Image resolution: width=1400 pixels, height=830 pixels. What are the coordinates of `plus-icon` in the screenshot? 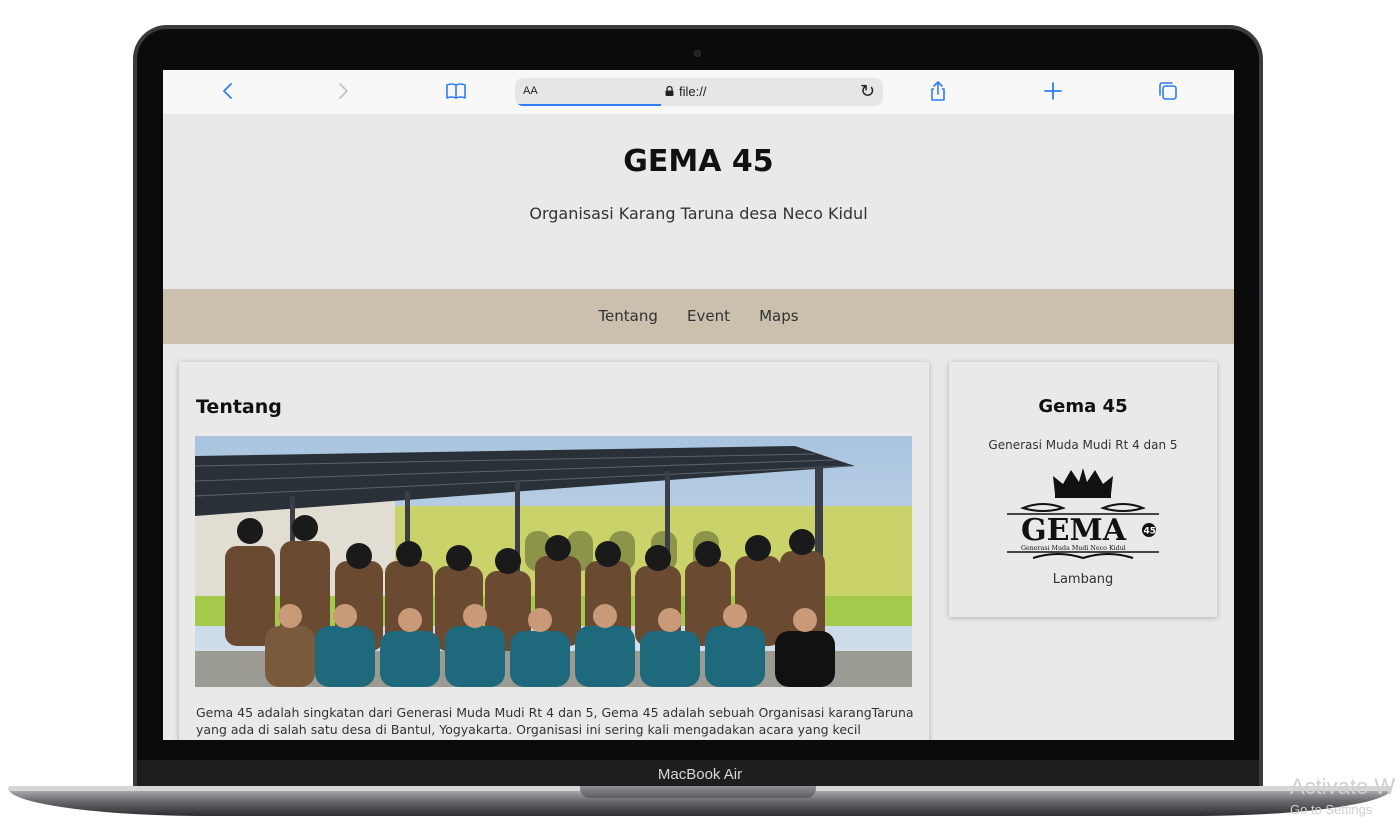 It's located at (1053, 92).